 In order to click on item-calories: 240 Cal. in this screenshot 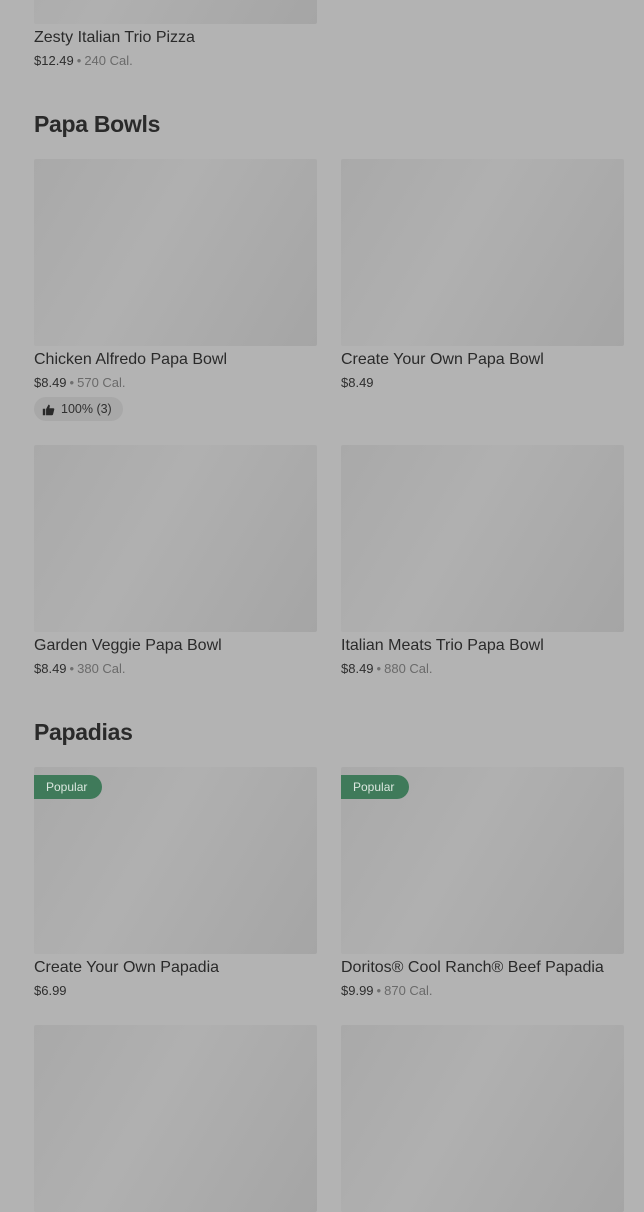, I will do `click(108, 60)`.